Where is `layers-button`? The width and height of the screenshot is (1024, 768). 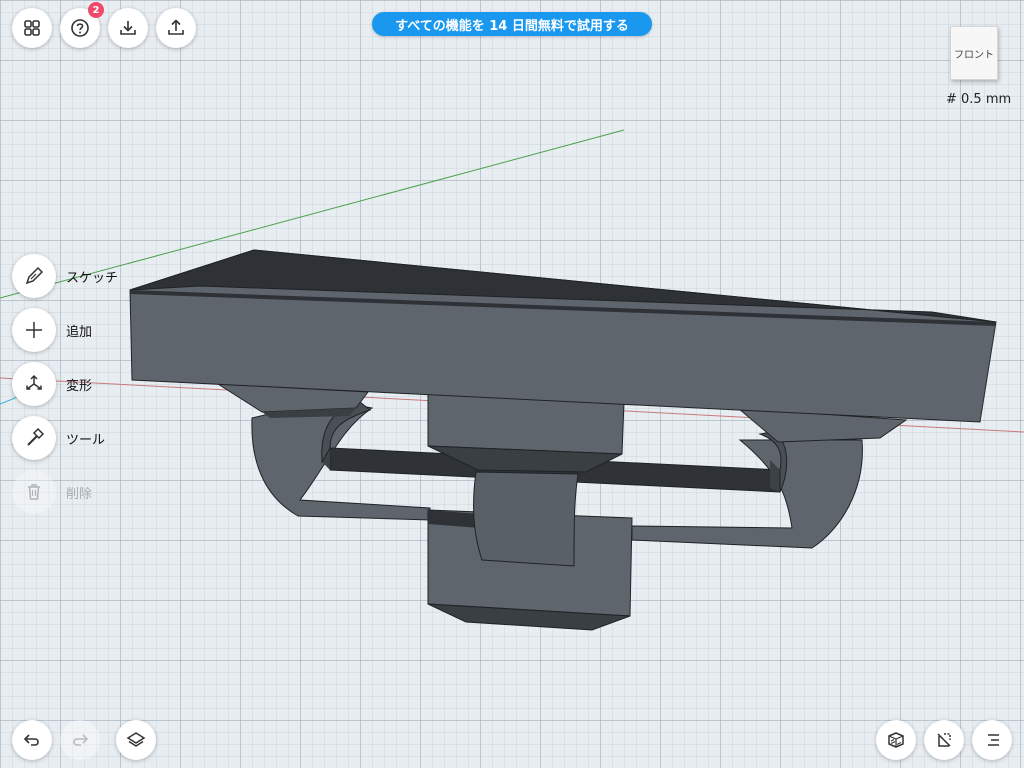 layers-button is located at coordinates (136, 740).